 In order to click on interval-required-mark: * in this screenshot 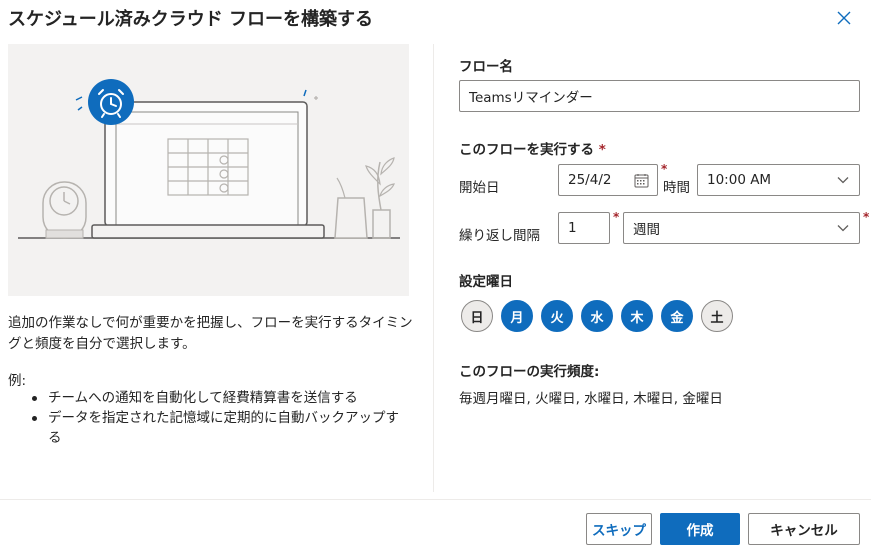, I will do `click(616, 217)`.